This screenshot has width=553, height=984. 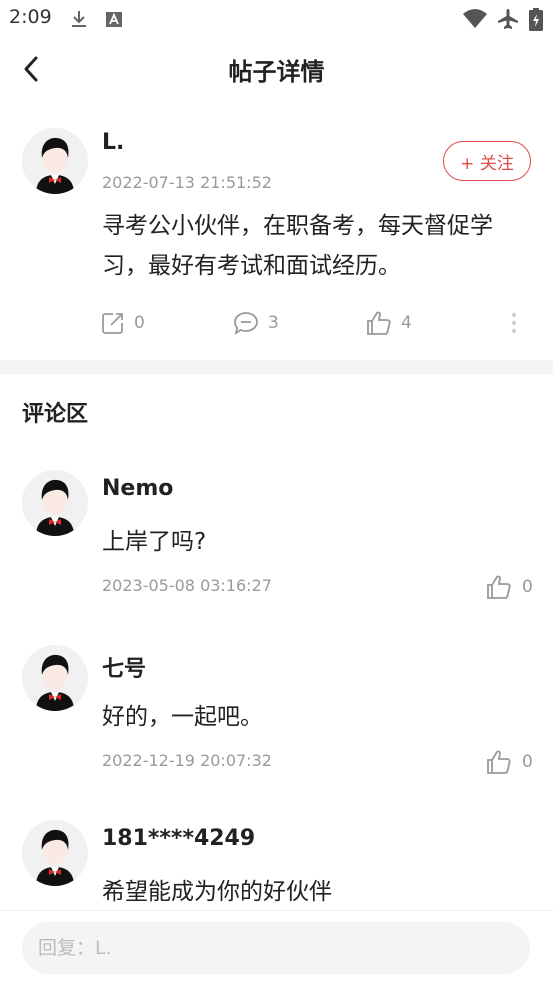 I want to click on comments-section-title: 评论区, so click(x=55, y=414).